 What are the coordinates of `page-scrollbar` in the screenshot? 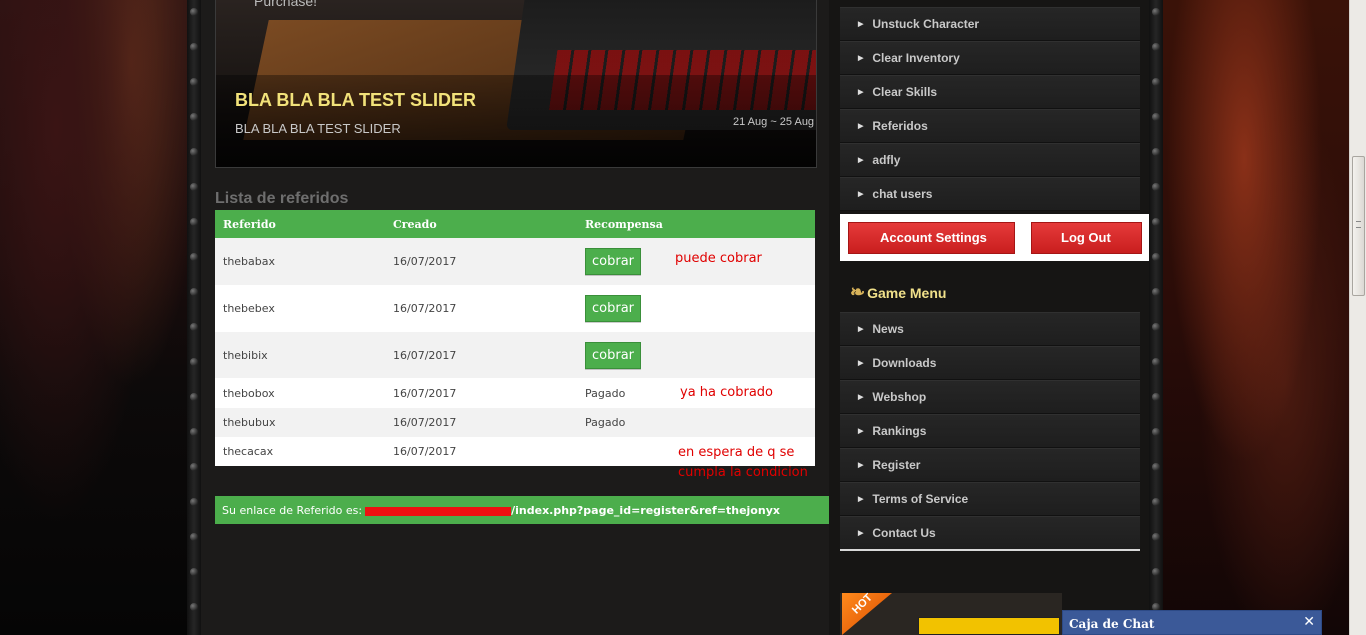 It's located at (1357, 317).